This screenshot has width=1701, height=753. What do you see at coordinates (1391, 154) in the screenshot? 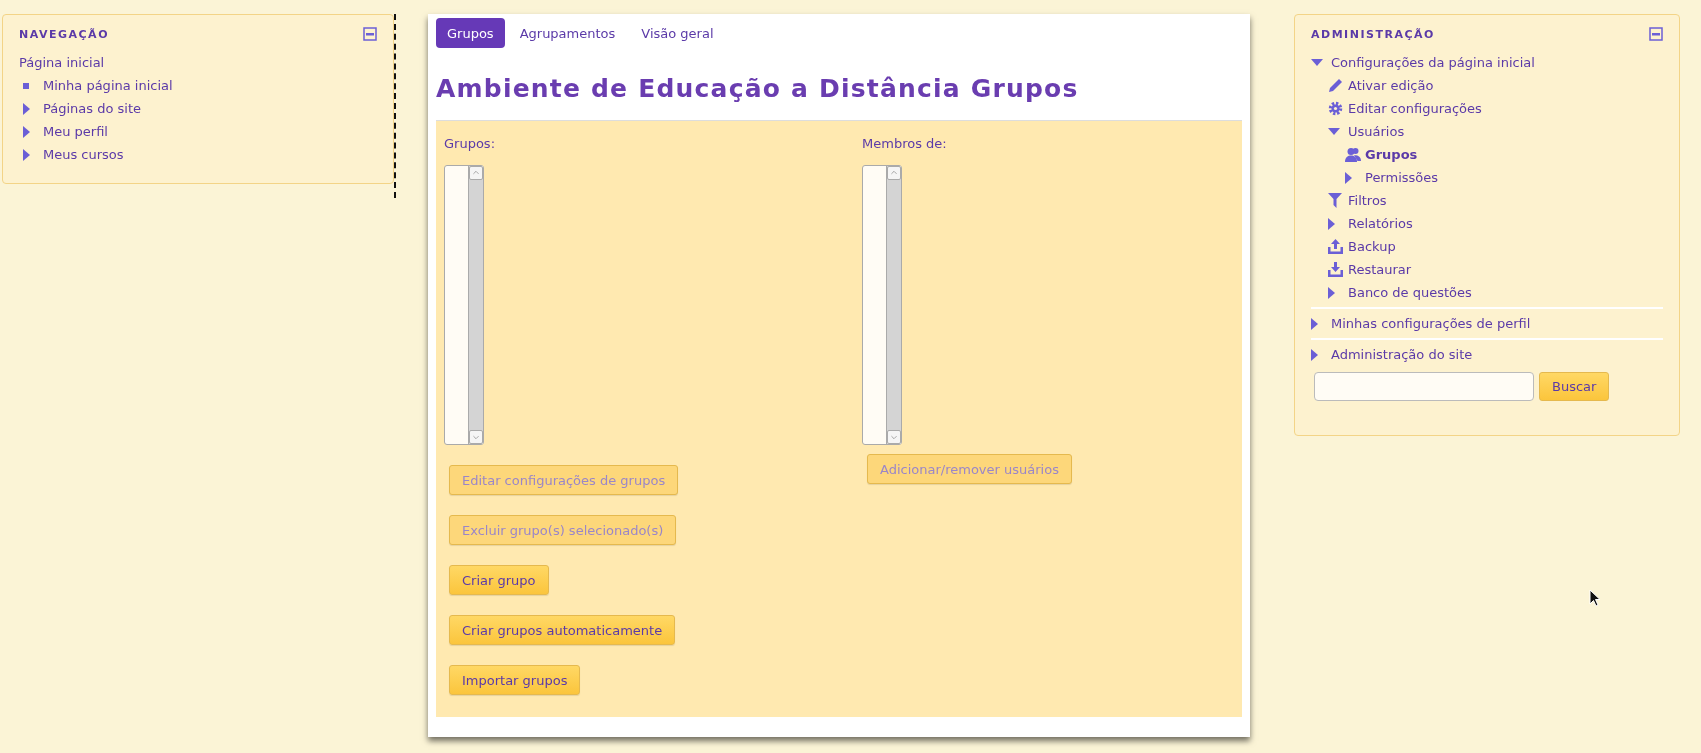
I see `tree-item: Grupos` at bounding box center [1391, 154].